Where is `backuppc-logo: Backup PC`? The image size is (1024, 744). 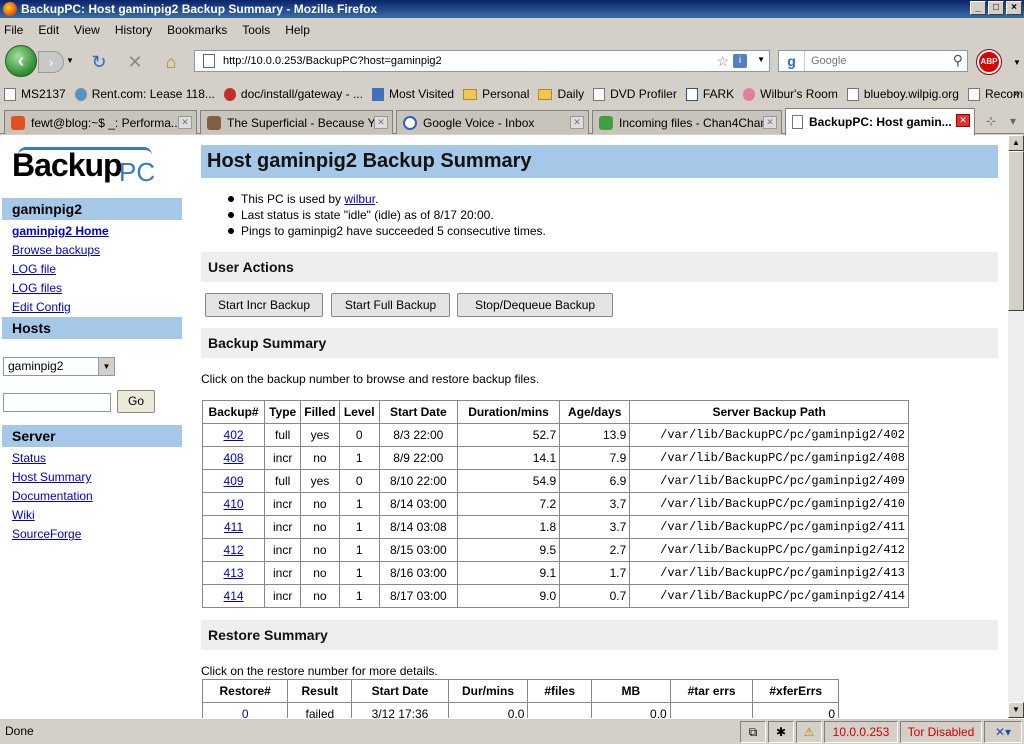 backuppc-logo: Backup PC is located at coordinates (83, 169).